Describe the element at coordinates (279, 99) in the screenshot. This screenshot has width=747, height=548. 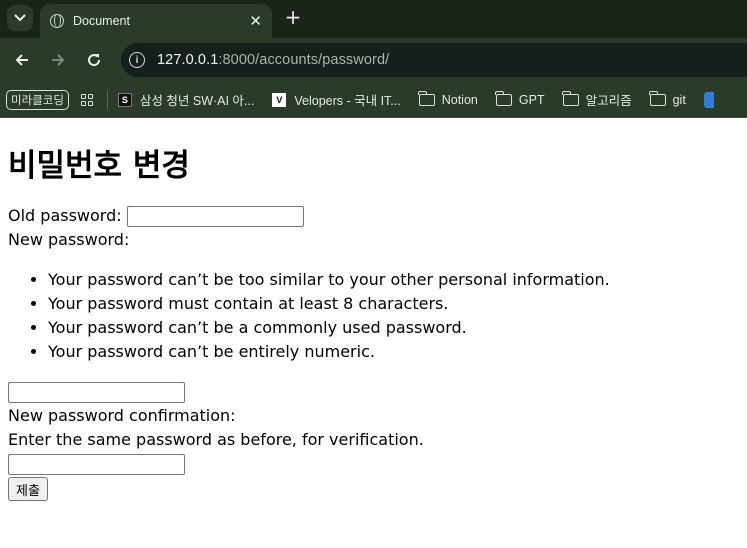
I see `velopers-favicon-icon: V` at that location.